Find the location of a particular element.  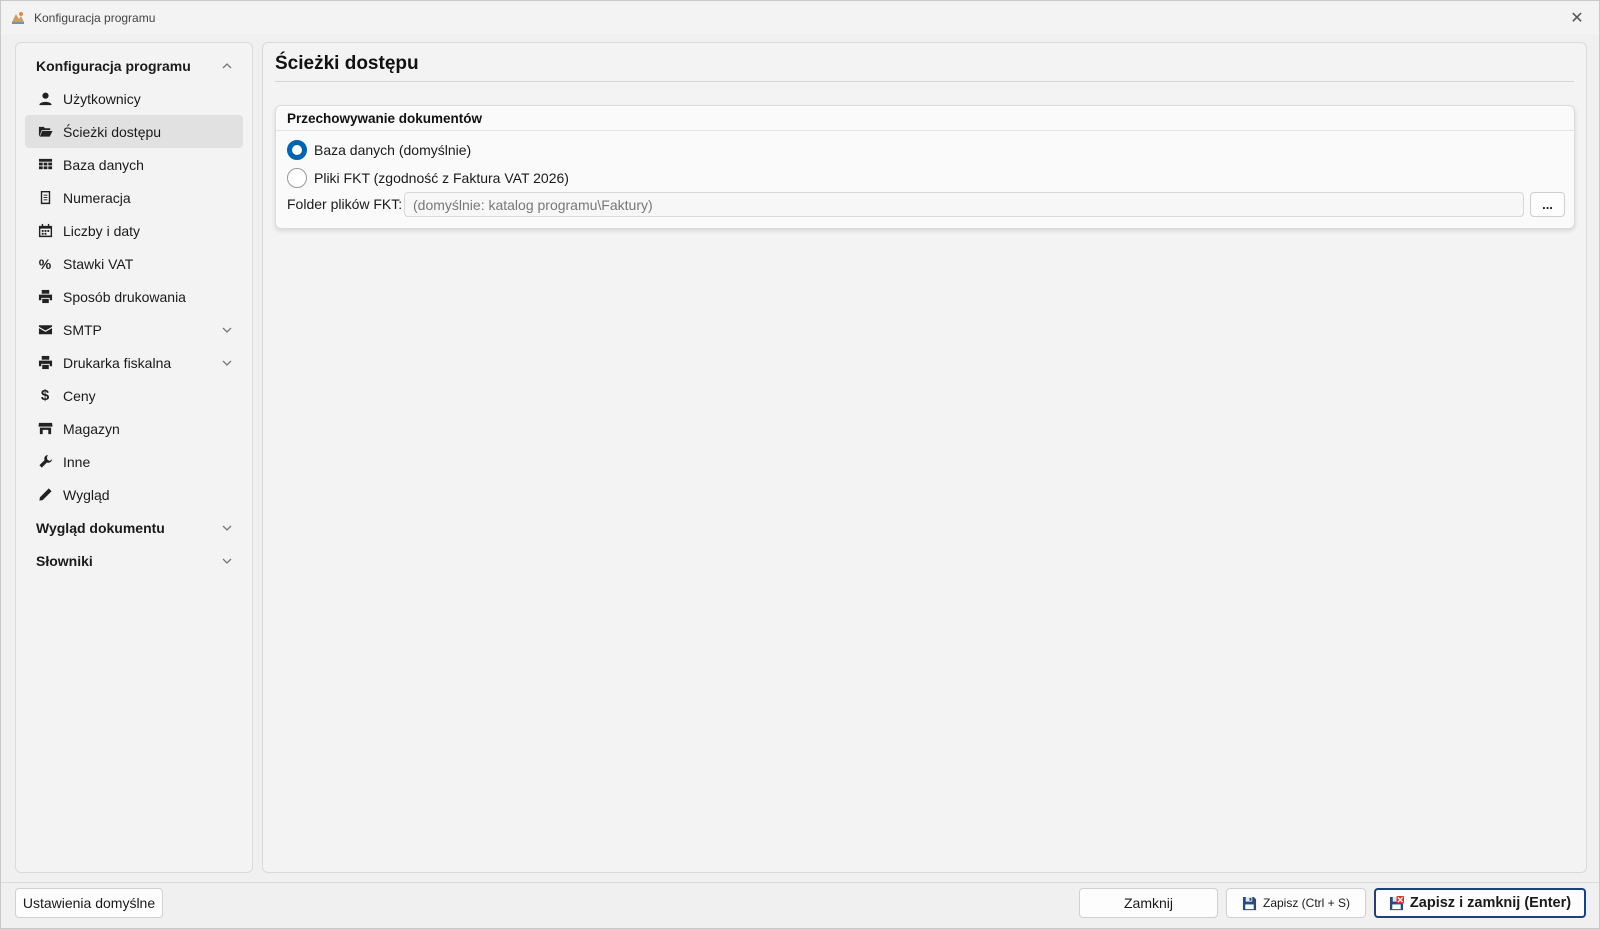

close-button: Zamknij is located at coordinates (1148, 903).